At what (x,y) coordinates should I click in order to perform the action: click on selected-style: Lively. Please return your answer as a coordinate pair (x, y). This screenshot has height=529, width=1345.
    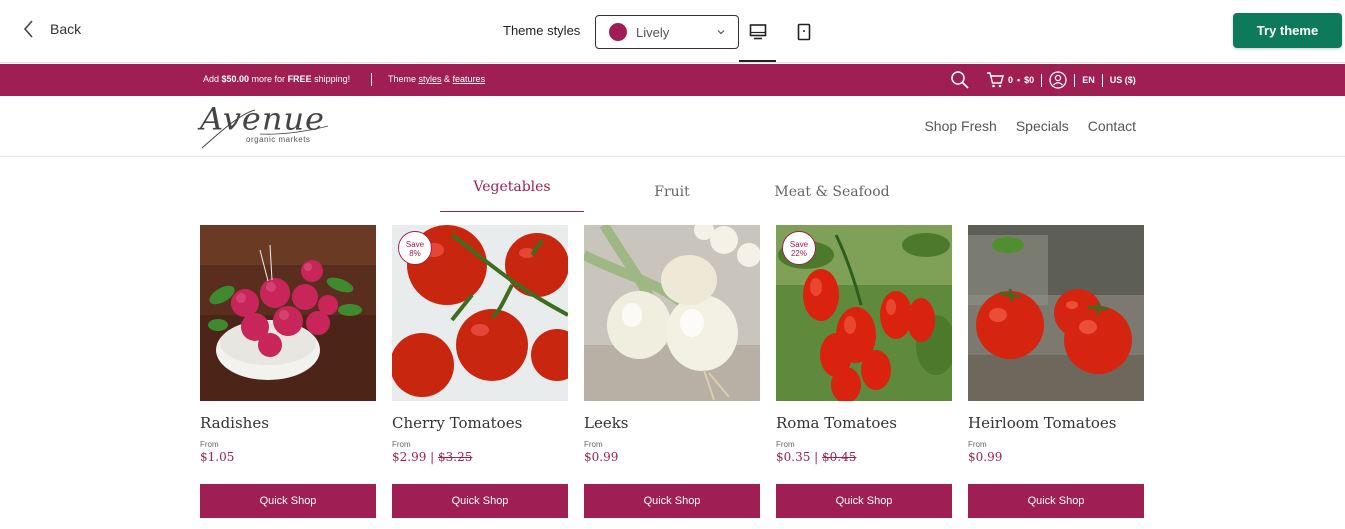
    Looking at the image, I should click on (653, 32).